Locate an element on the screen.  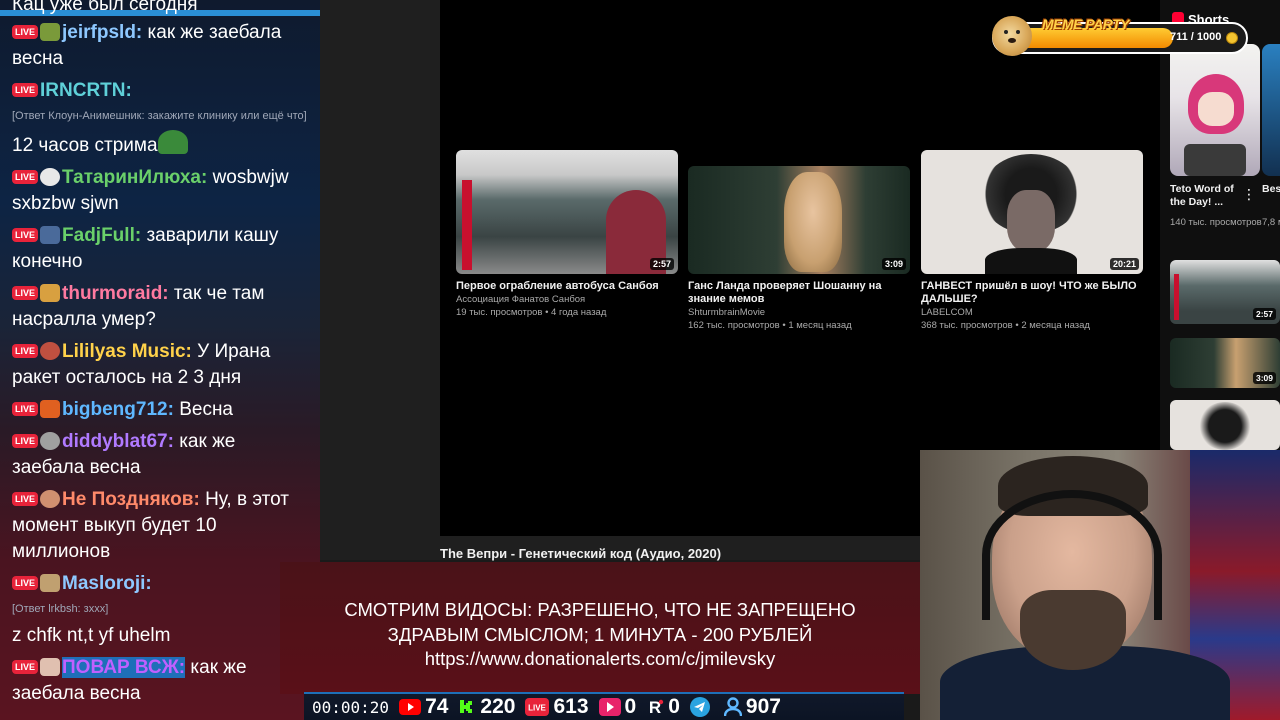
rumble-count: 0 is located at coordinates (674, 706).